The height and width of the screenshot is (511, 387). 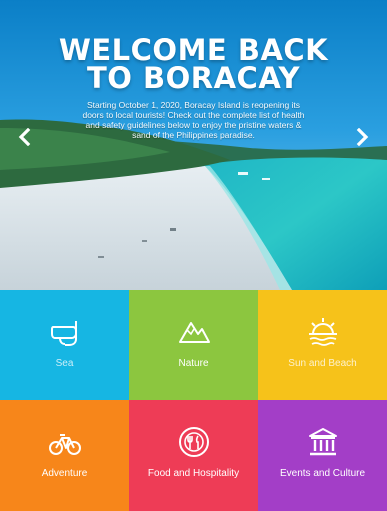 What do you see at coordinates (193, 345) in the screenshot?
I see `category-tile-nature: Nature` at bounding box center [193, 345].